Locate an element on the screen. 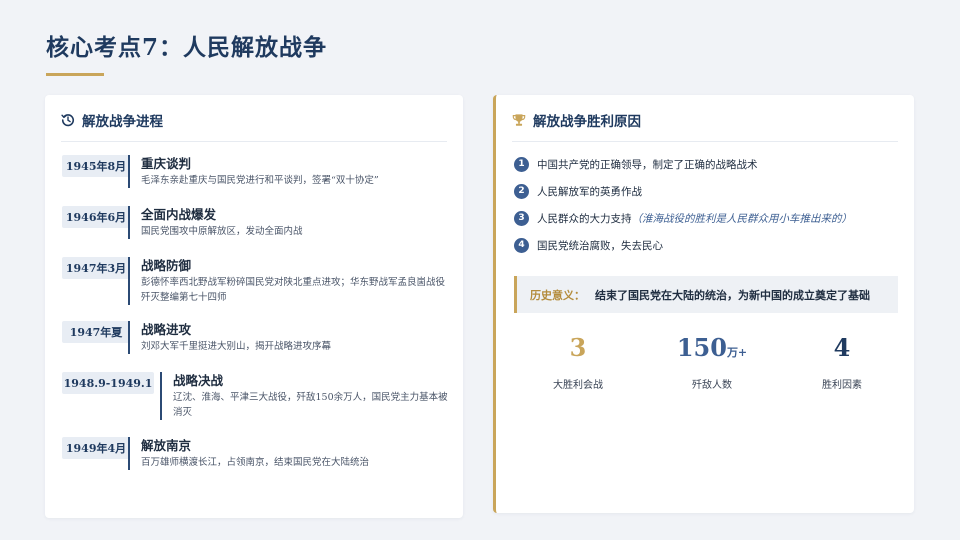  reasons-card-header: 解放战争胜利原因 is located at coordinates (576, 120).